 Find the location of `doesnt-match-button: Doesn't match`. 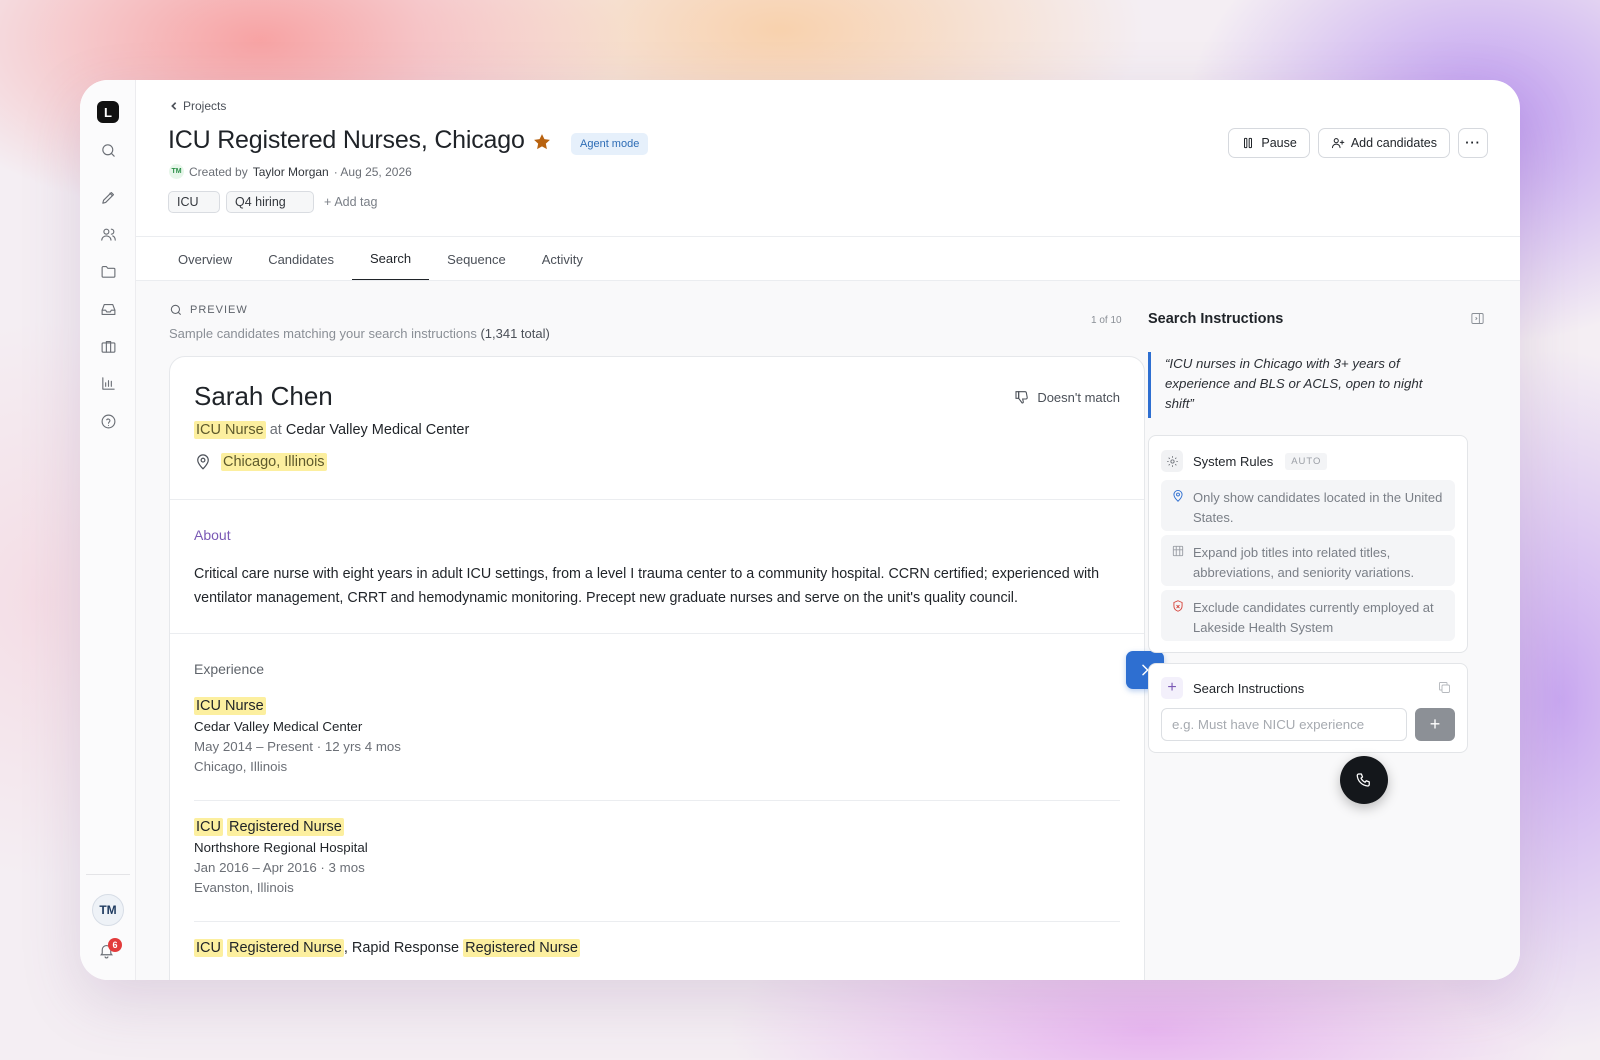

doesnt-match-button: Doesn't match is located at coordinates (1067, 397).